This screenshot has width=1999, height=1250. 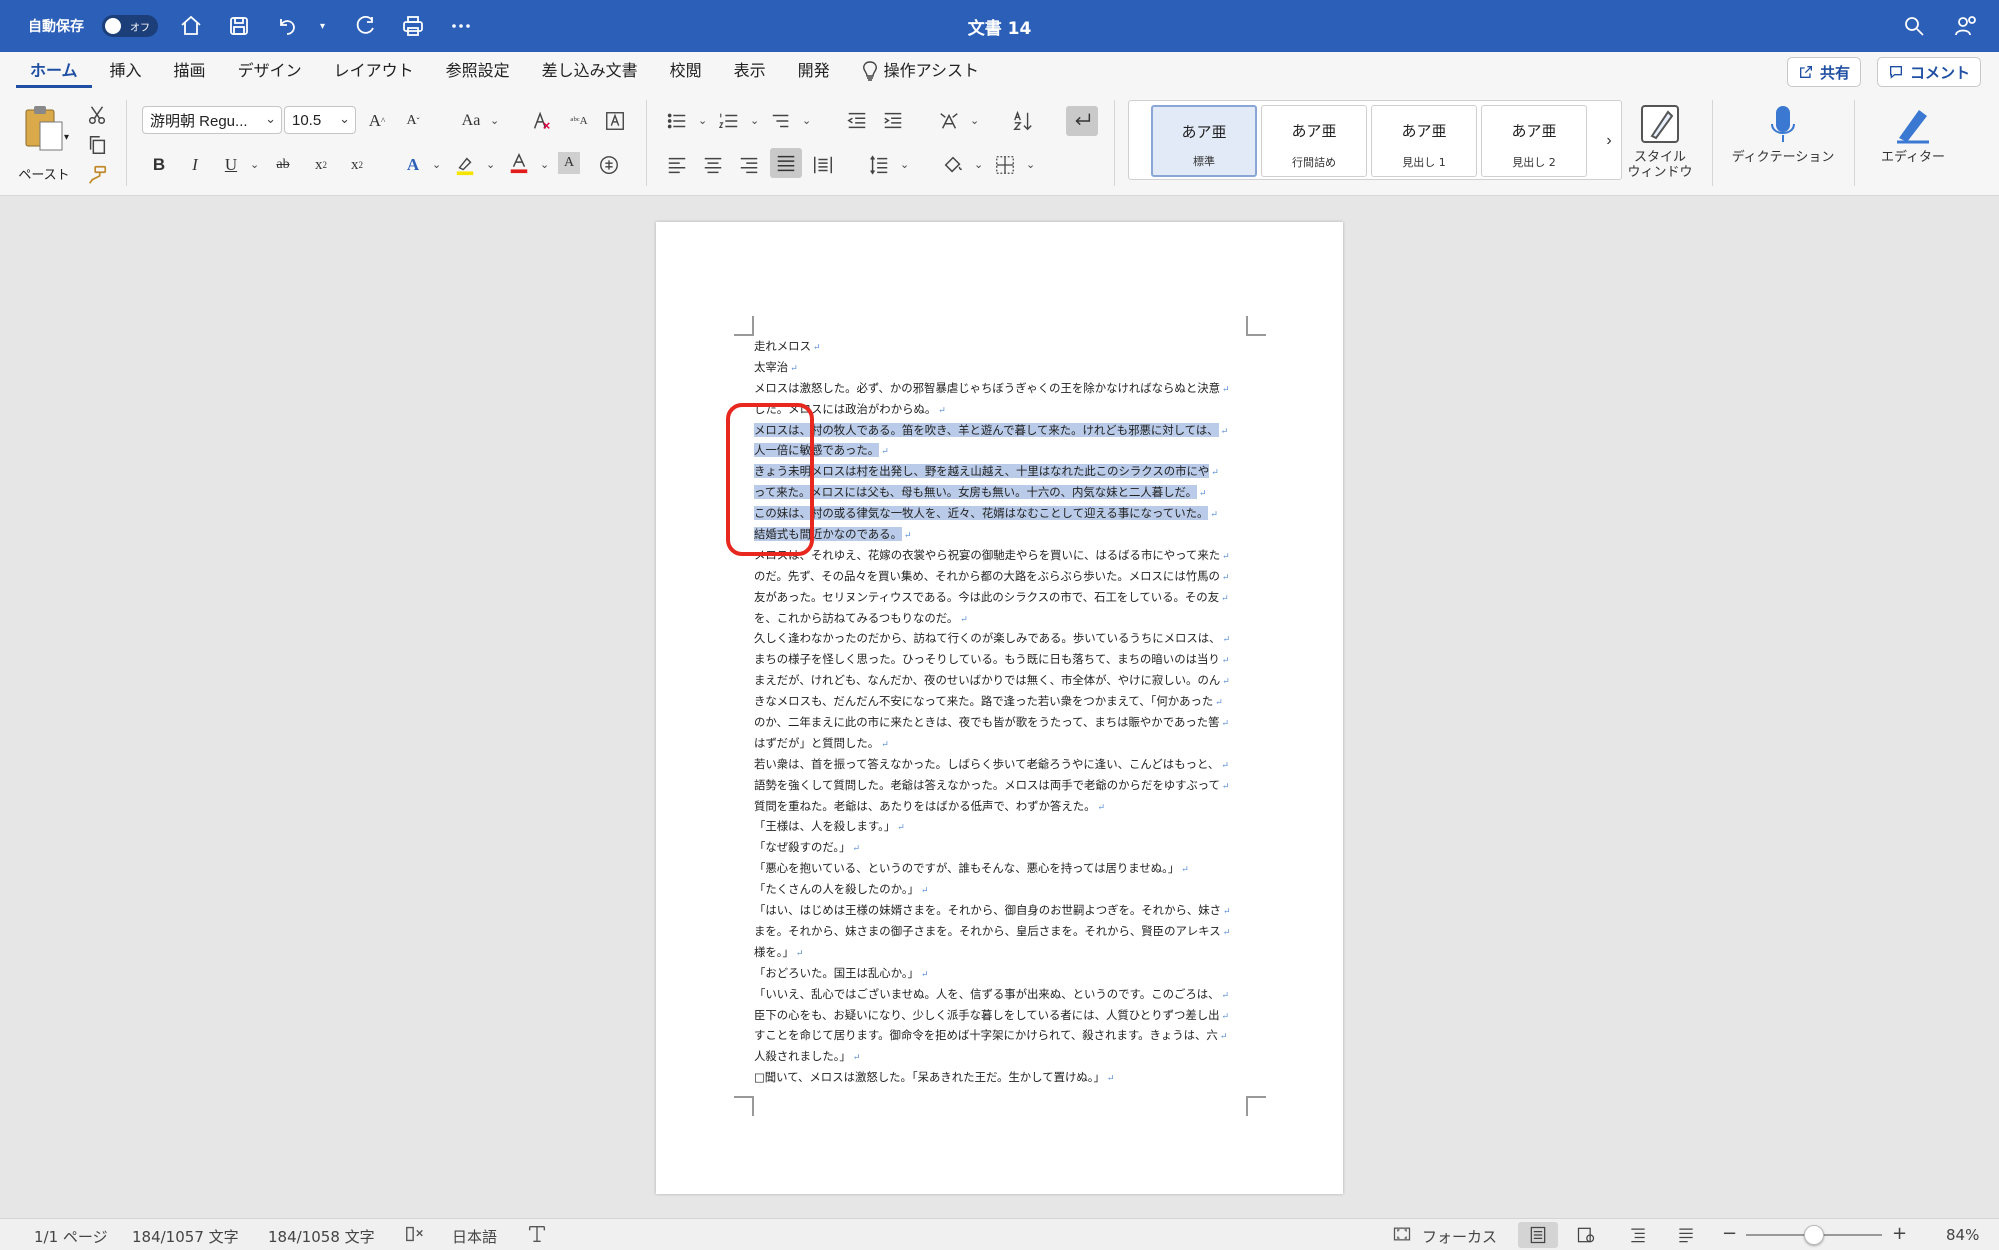 What do you see at coordinates (677, 121) in the screenshot?
I see `bullets-icon` at bounding box center [677, 121].